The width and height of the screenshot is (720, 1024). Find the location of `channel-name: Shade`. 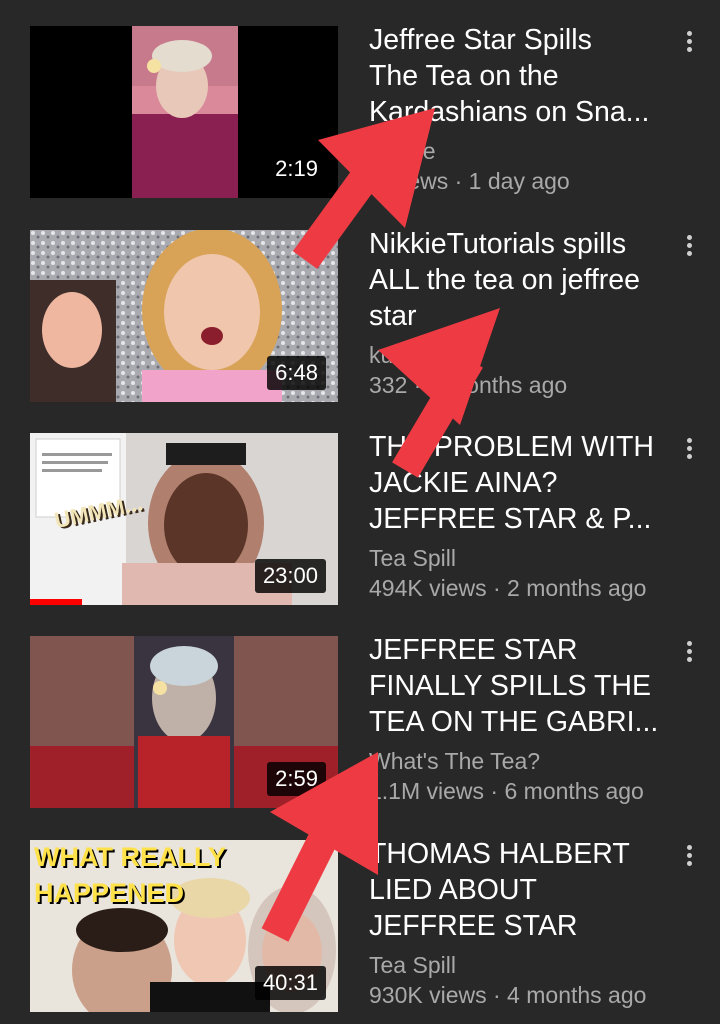

channel-name: Shade is located at coordinates (402, 151).